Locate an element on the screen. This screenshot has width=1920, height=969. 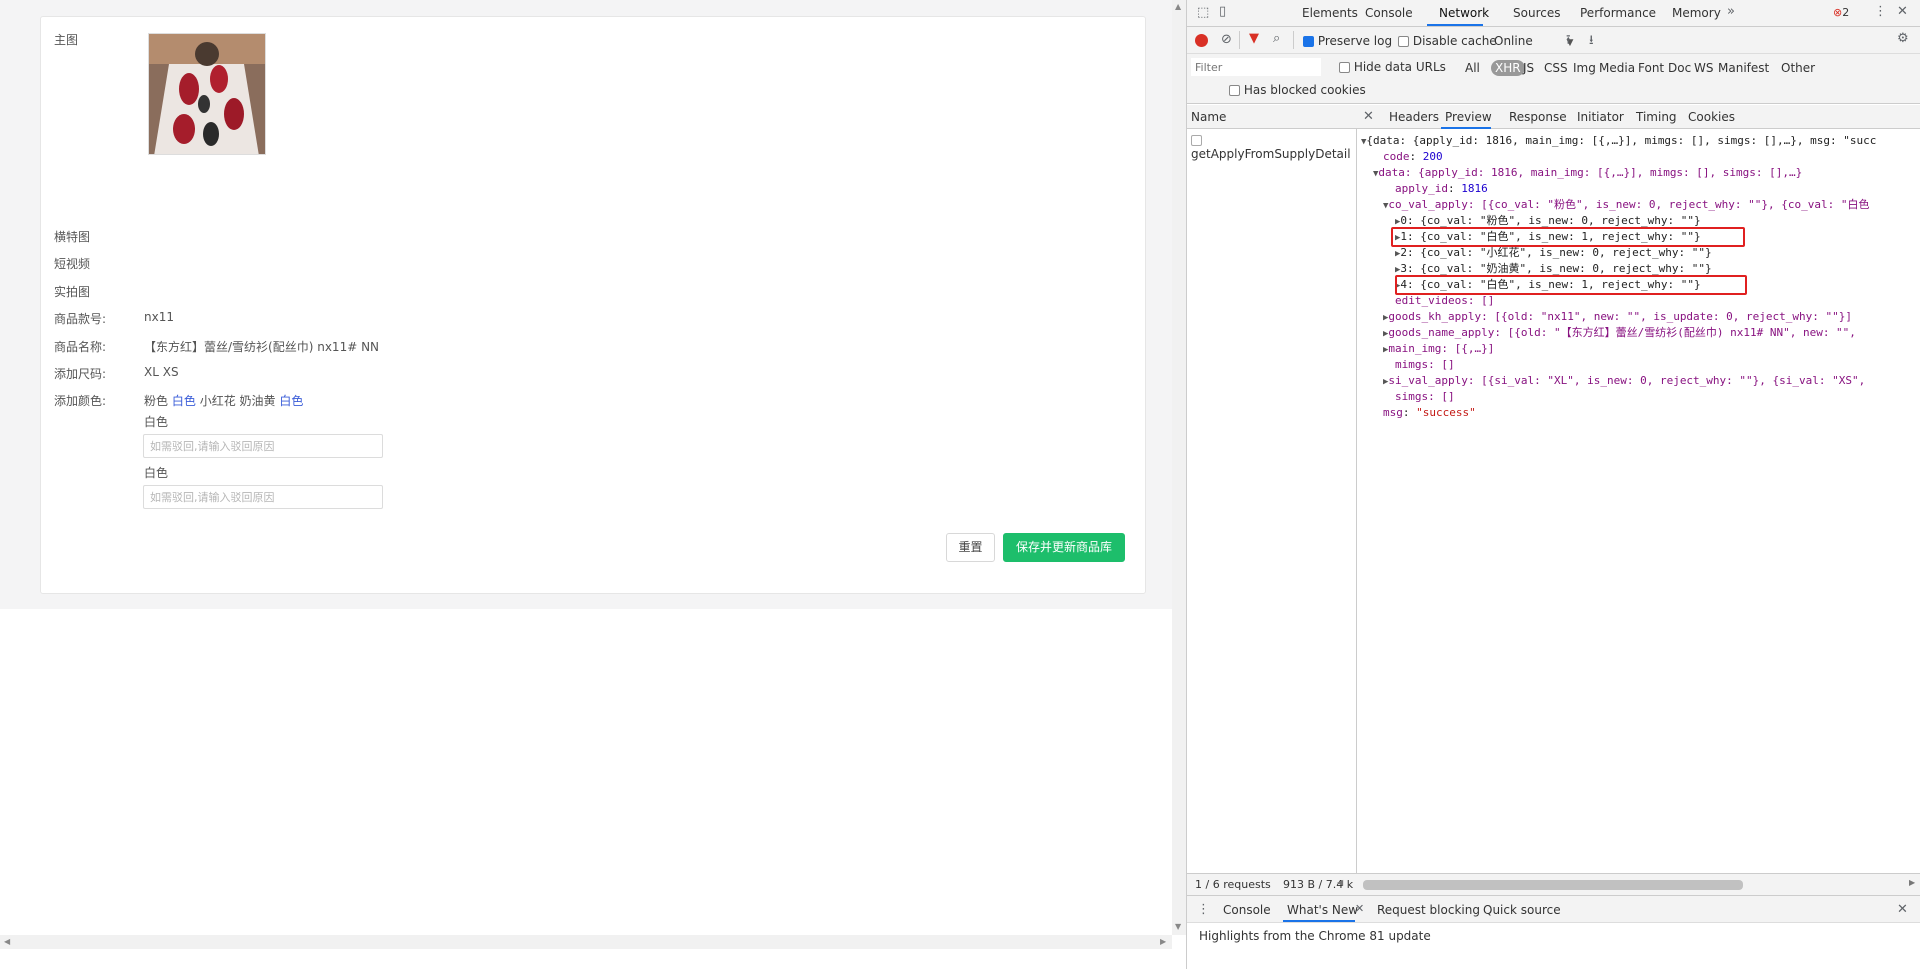
type-filter-js: JS is located at coordinates (1528, 68).